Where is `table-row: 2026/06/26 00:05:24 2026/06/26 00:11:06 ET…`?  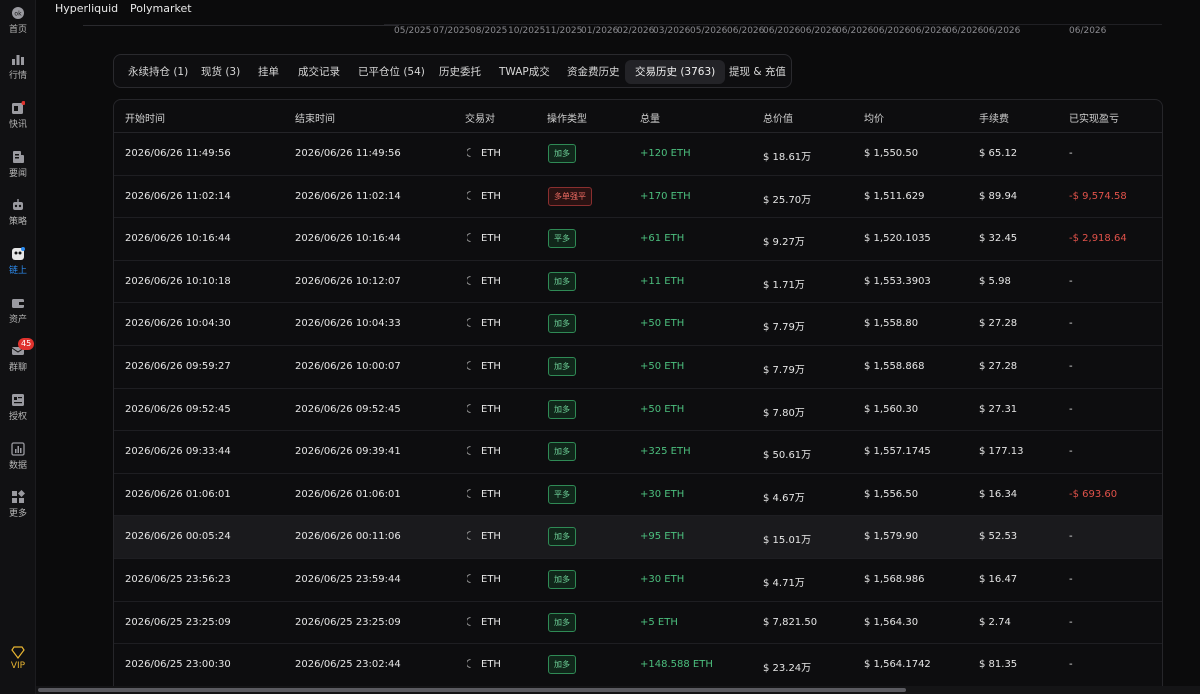
table-row: 2026/06/26 00:05:24 2026/06/26 00:11:06 ET… is located at coordinates (638, 537).